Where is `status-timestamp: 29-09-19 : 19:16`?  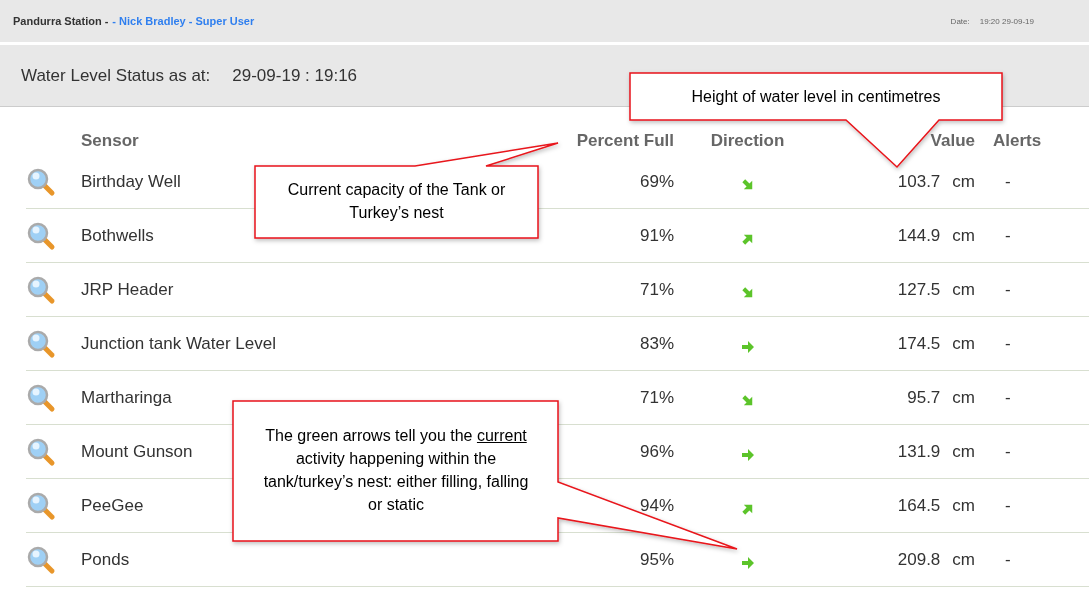
status-timestamp: 29-09-19 : 19:16 is located at coordinates (295, 75).